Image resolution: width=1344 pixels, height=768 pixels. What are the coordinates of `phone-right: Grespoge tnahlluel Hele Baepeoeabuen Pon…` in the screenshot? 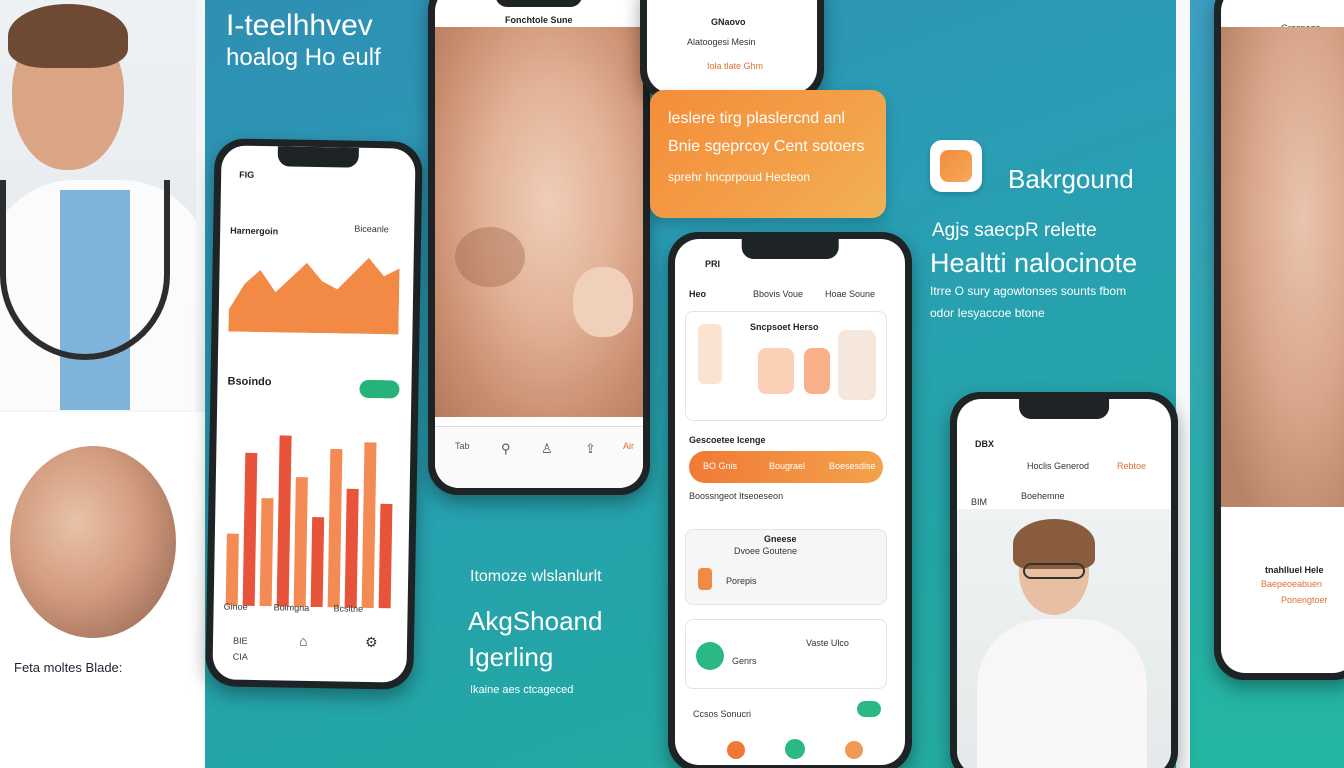 It's located at (1279, 340).